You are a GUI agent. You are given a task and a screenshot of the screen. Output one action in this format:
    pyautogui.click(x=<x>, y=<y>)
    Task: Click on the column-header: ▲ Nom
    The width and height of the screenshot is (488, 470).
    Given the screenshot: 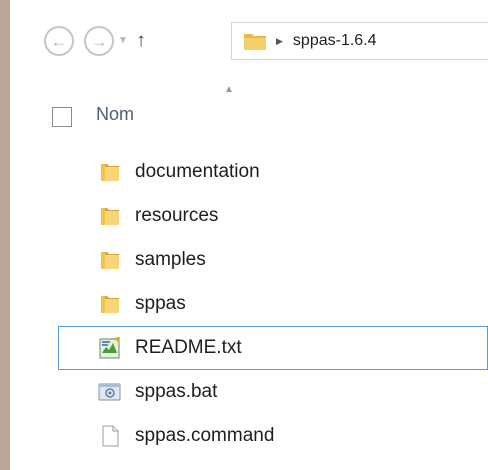 What is the action you would take?
    pyautogui.click(x=249, y=115)
    